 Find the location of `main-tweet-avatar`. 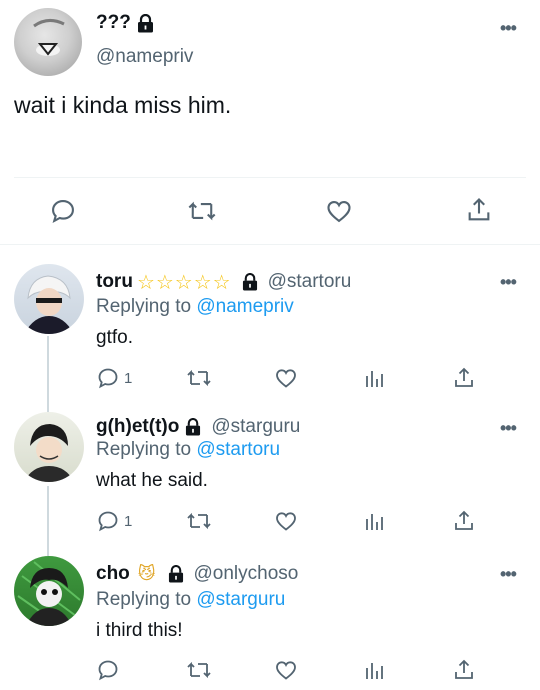

main-tweet-avatar is located at coordinates (48, 42).